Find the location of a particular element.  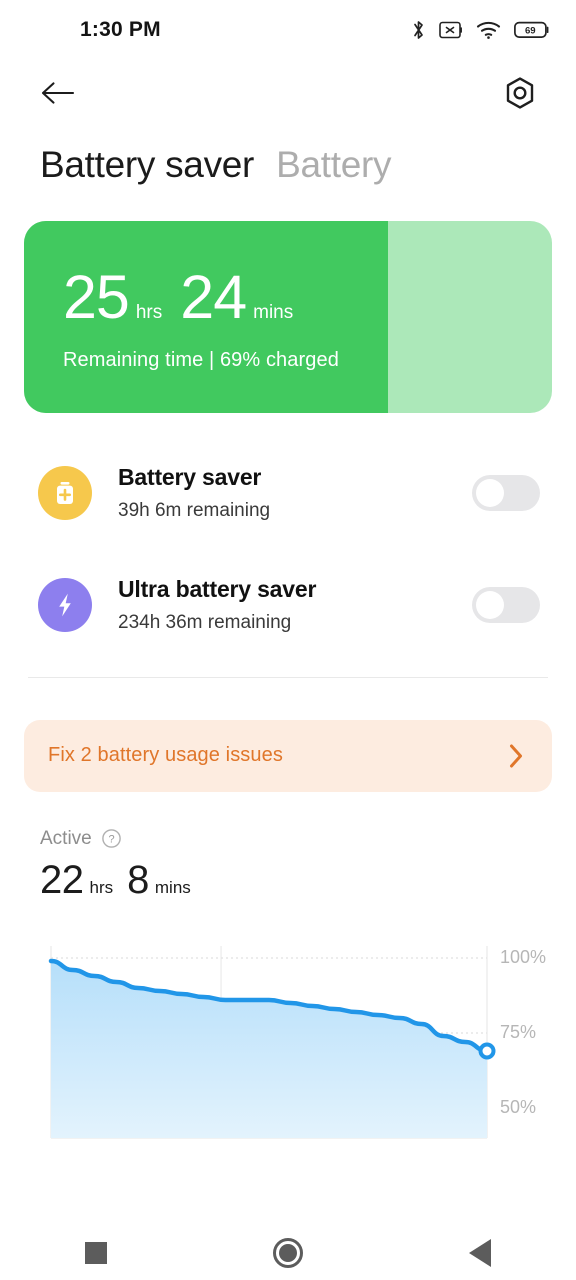

summary-subtitle: Remaining time | 69% charged is located at coordinates (201, 359).